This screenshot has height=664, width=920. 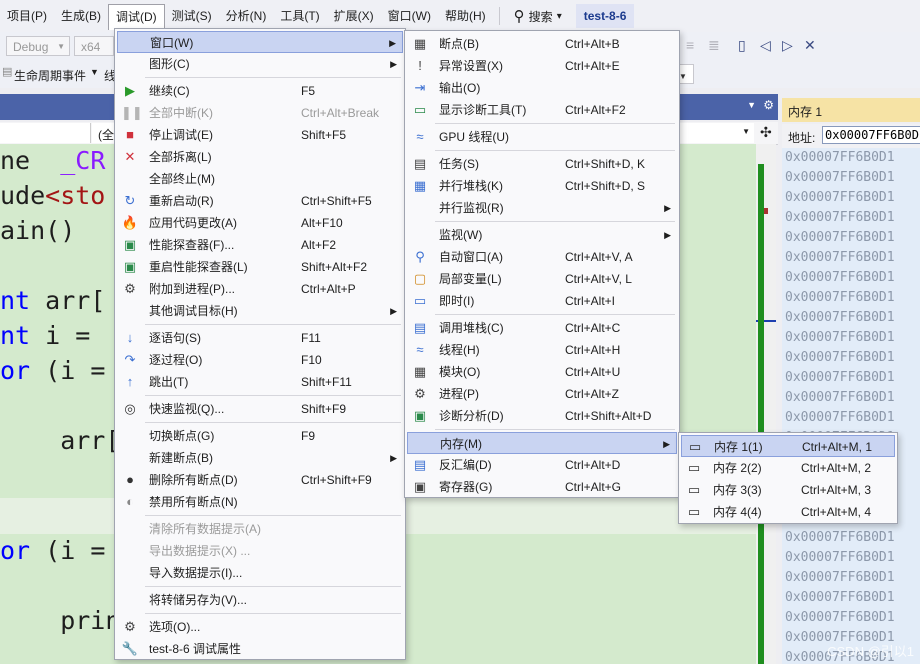 What do you see at coordinates (260, 649) in the screenshot?
I see `menu-item: 🔧 test-8-6 调试属性` at bounding box center [260, 649].